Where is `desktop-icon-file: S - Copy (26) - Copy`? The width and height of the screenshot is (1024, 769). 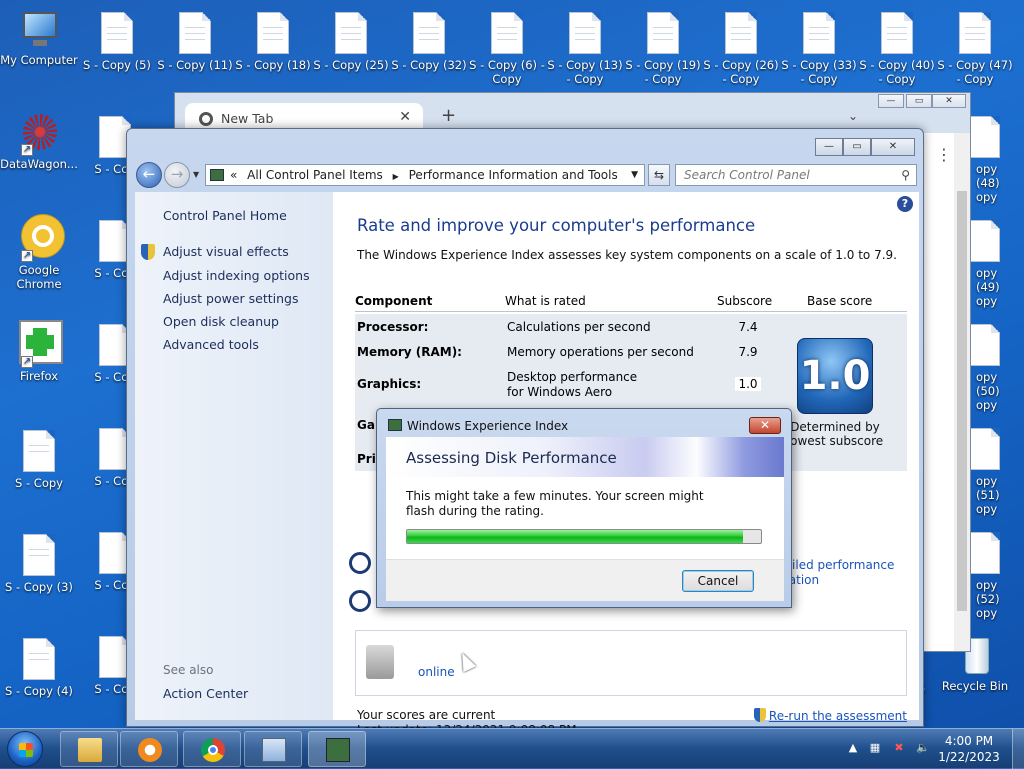 desktop-icon-file: S - Copy (26) - Copy is located at coordinates (741, 49).